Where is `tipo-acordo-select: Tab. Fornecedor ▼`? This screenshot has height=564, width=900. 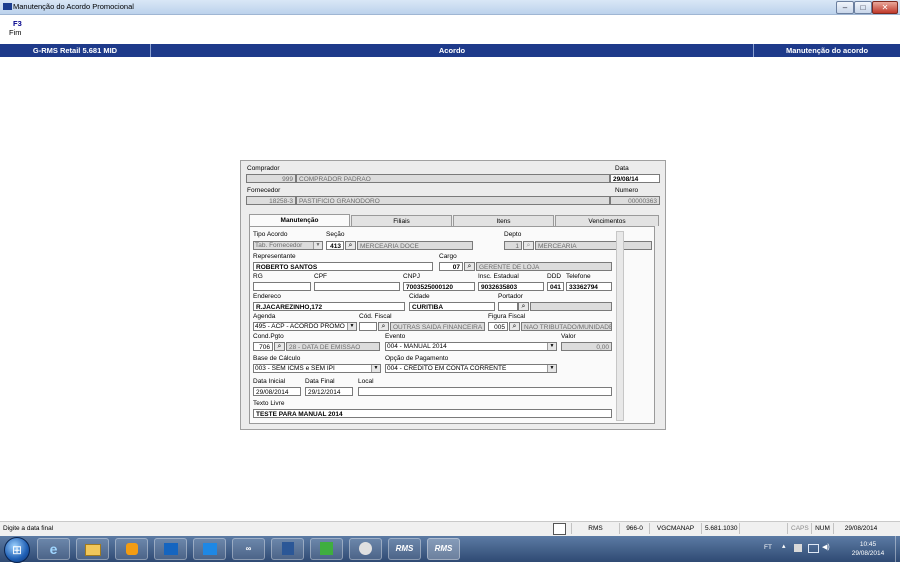
tipo-acordo-select: Tab. Fornecedor ▼ is located at coordinates (288, 245).